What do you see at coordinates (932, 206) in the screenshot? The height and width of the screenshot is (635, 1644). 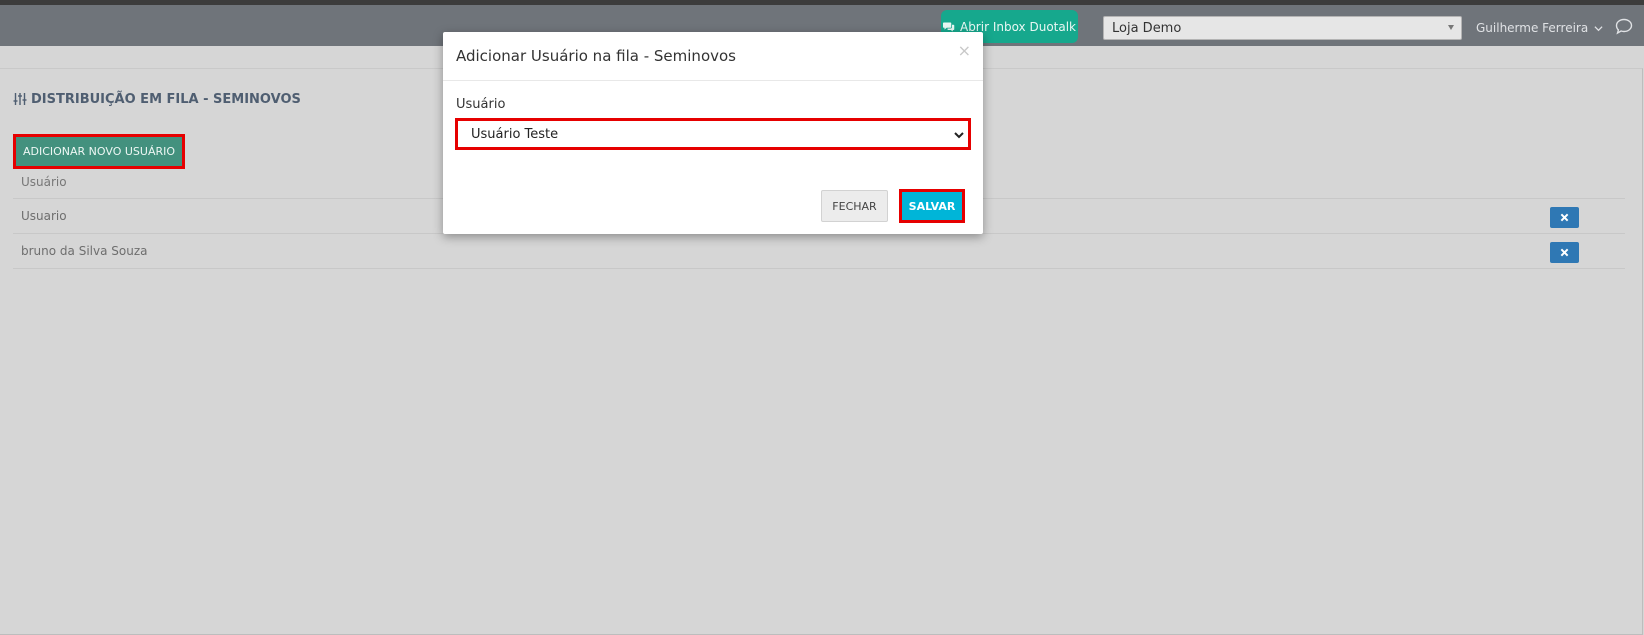 I see `save-button: SALVAR` at bounding box center [932, 206].